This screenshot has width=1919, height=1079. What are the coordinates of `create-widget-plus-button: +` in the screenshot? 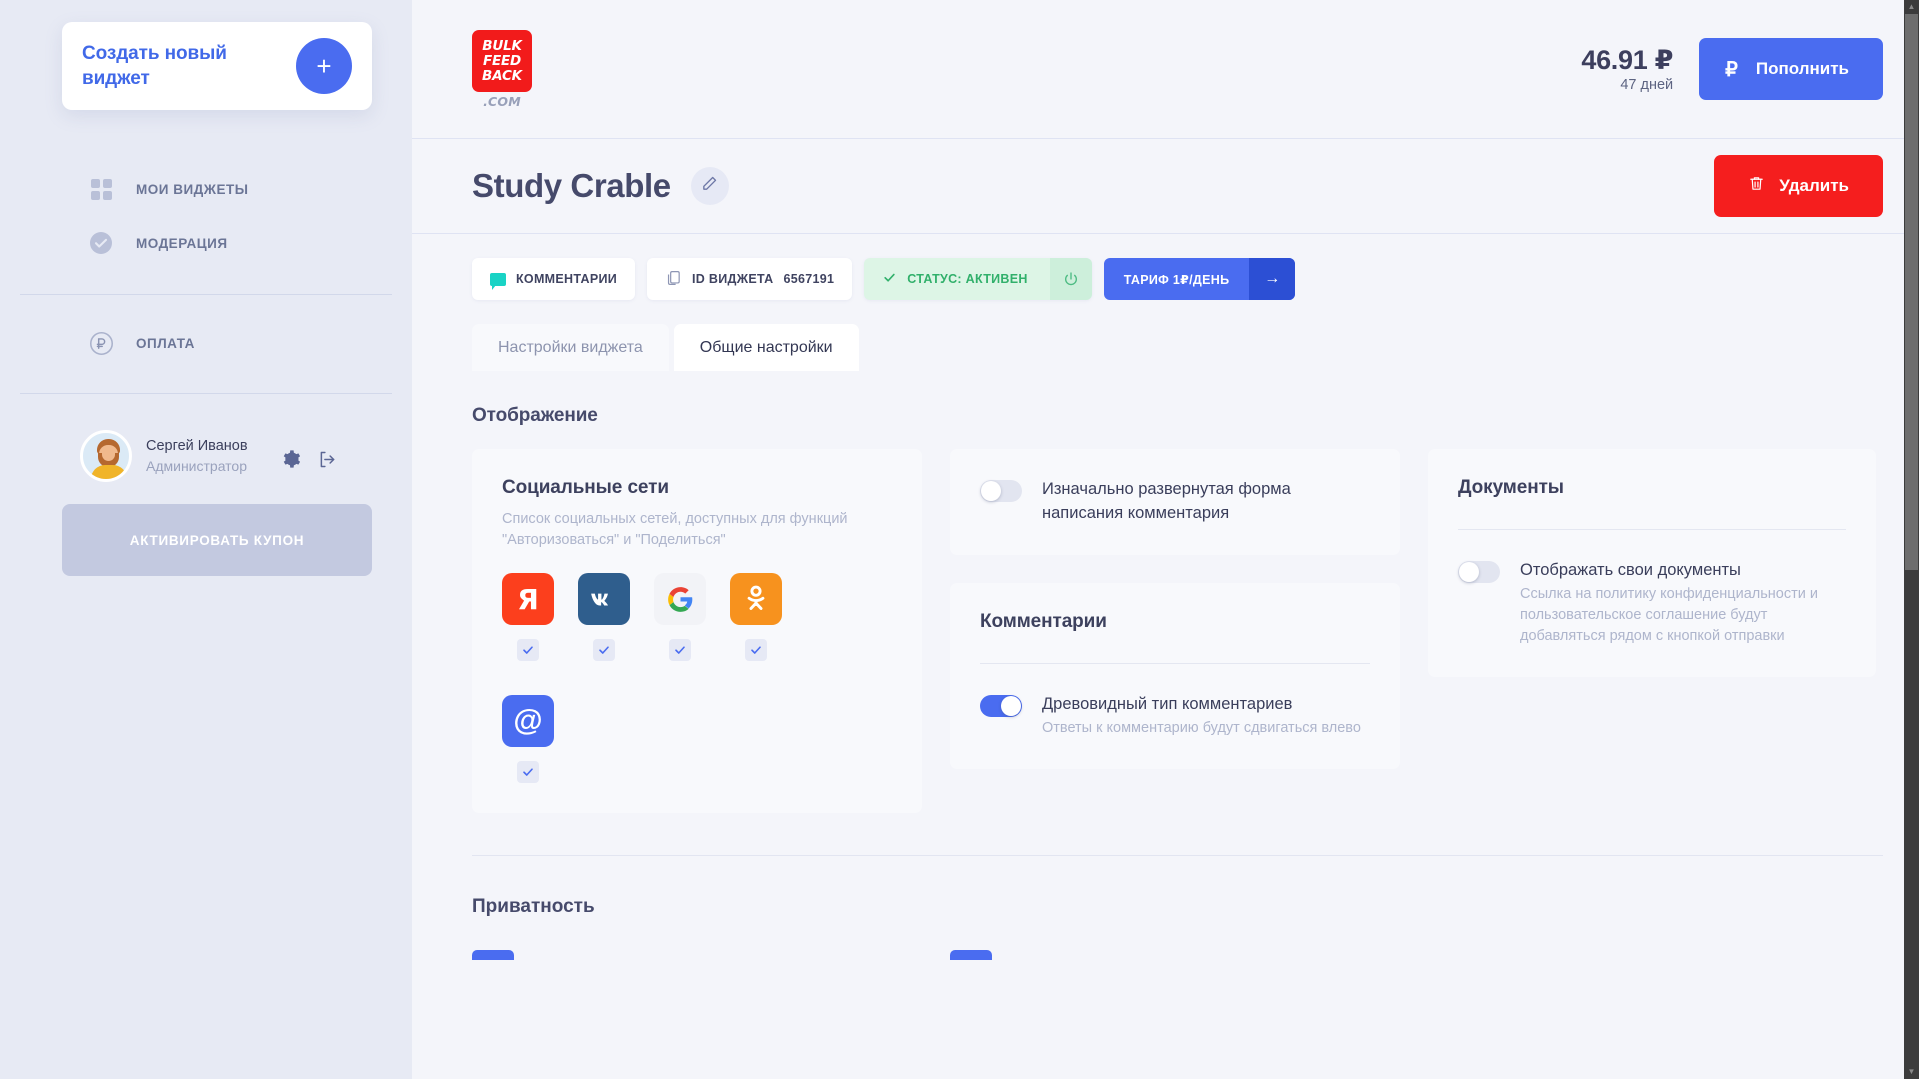 It's located at (324, 66).